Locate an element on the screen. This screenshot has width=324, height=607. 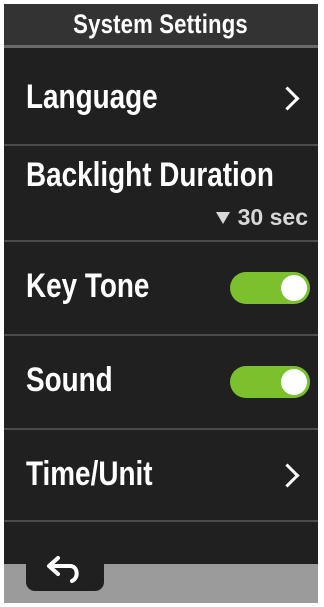
page-title: System Settings is located at coordinates (161, 24).